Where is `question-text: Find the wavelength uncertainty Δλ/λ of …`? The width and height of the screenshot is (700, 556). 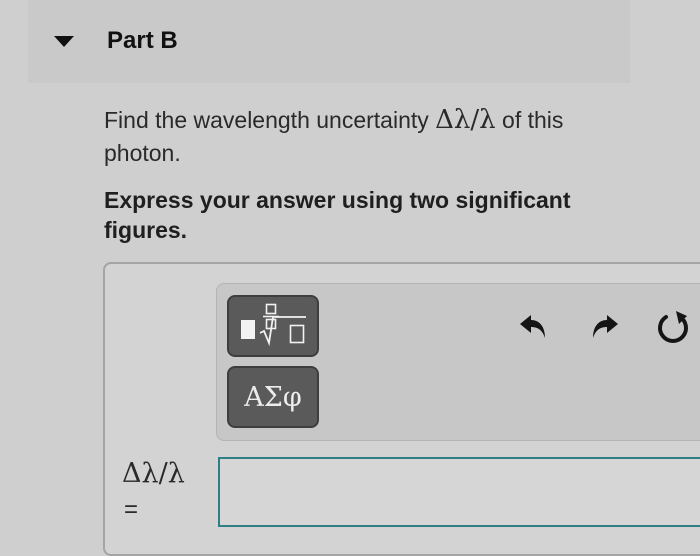
question-text: Find the wavelength uncertainty Δλ/λ of … is located at coordinates (364, 137).